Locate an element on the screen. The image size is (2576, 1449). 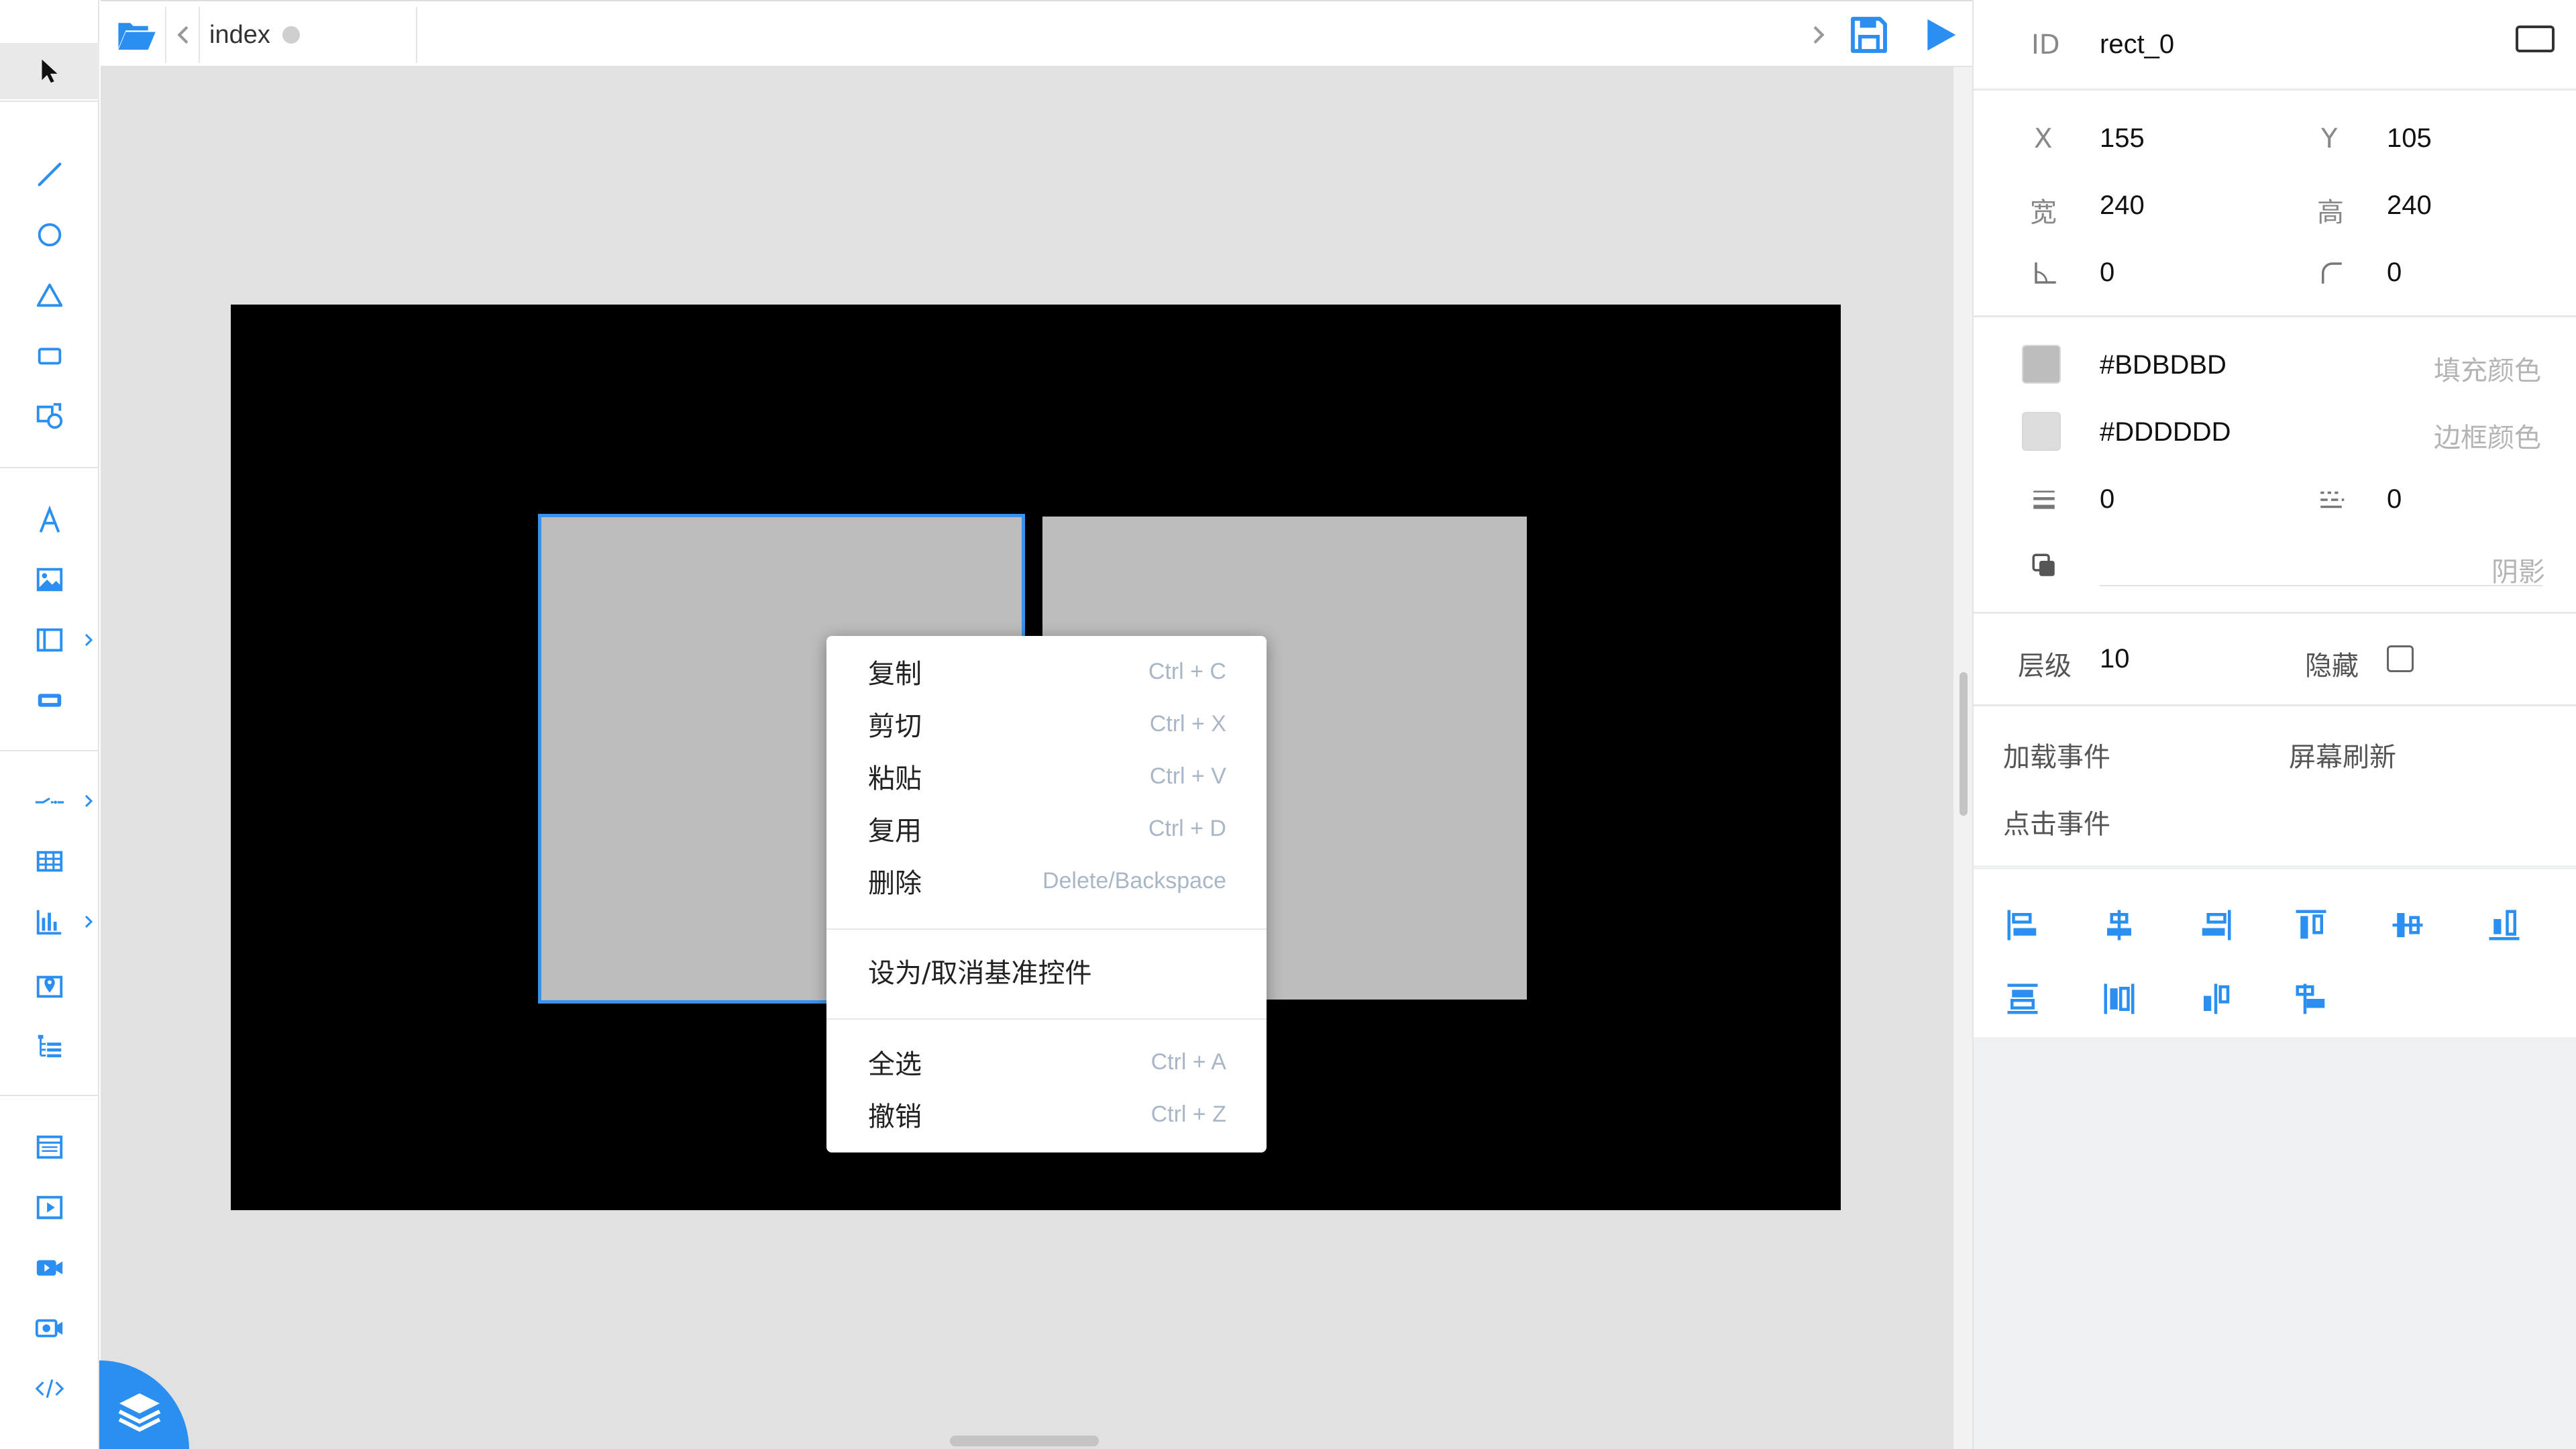
tab-index: index is located at coordinates (308, 35).